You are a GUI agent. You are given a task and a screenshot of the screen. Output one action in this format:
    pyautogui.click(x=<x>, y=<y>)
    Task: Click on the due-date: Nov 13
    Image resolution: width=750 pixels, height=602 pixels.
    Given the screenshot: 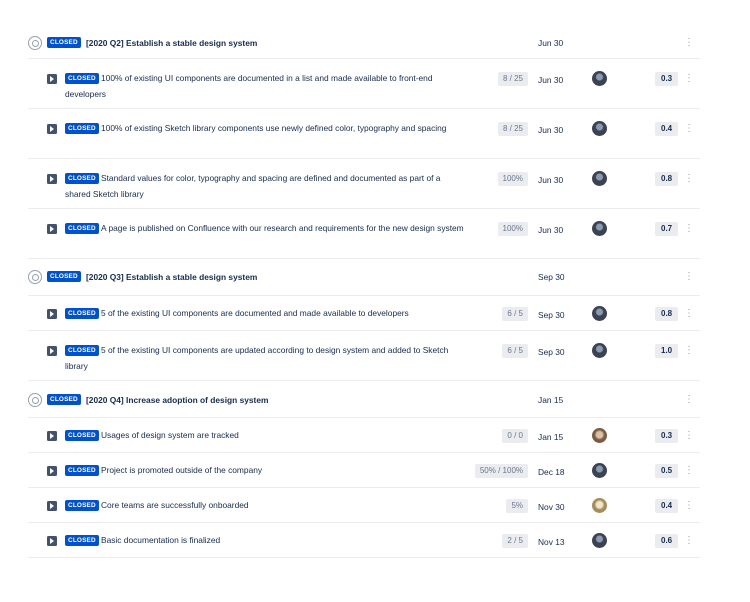 What is the action you would take?
    pyautogui.click(x=551, y=542)
    